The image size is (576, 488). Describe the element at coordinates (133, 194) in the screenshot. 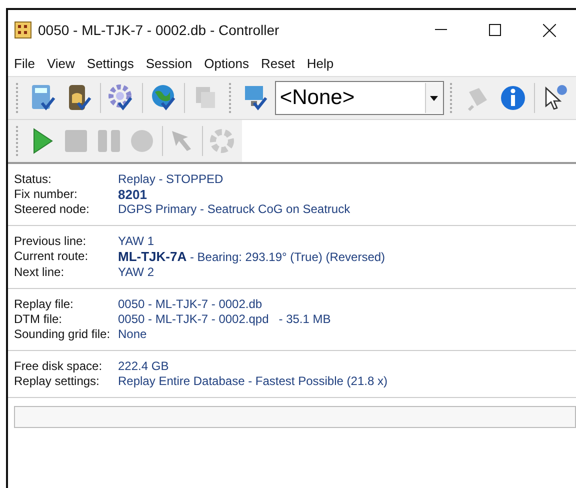

I see `field-value: 8201` at that location.